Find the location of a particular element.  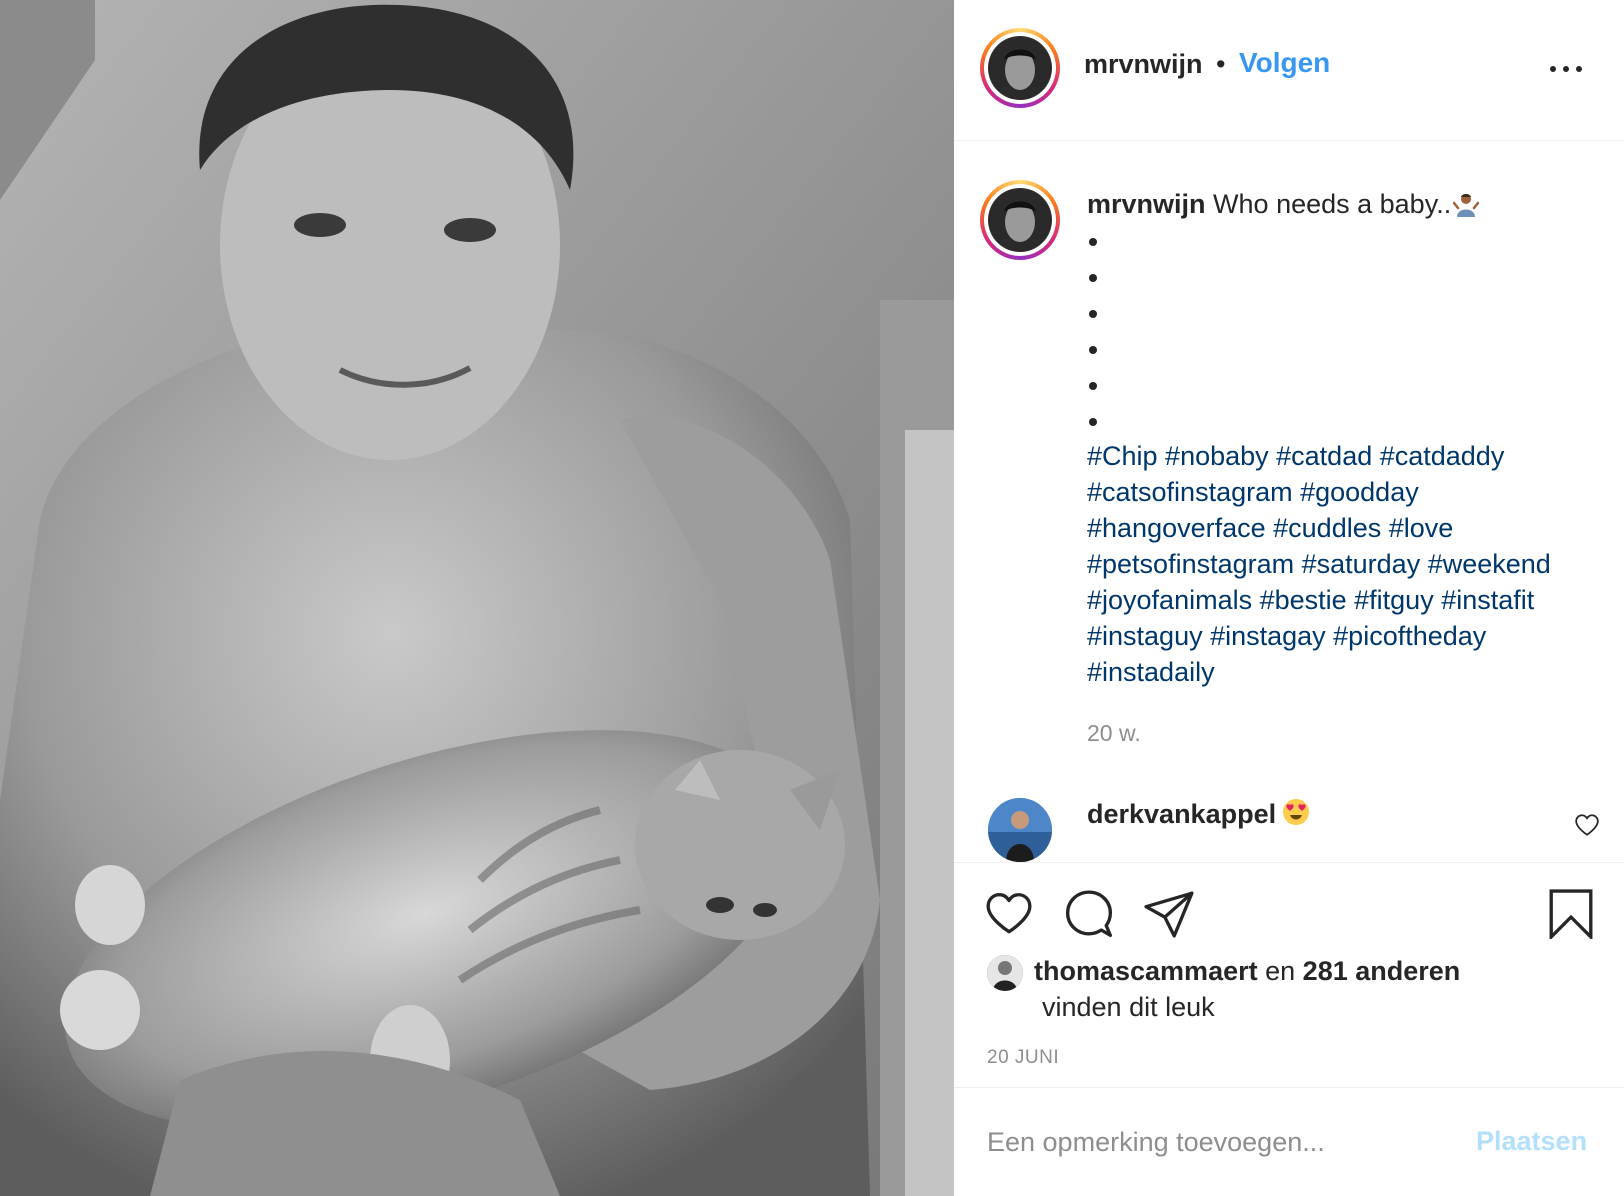

hashtag-line: #petsofinstagram #saturday #weekend is located at coordinates (1319, 564).